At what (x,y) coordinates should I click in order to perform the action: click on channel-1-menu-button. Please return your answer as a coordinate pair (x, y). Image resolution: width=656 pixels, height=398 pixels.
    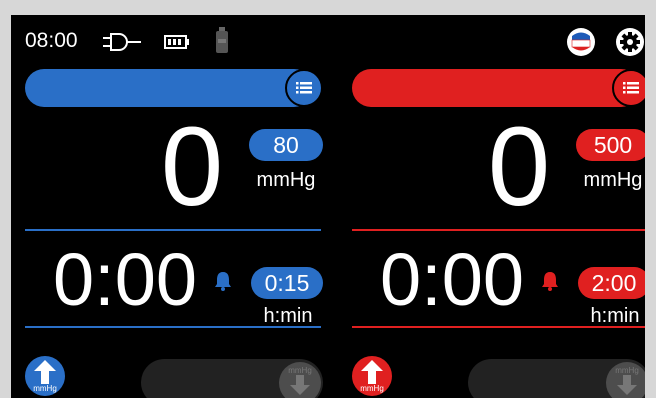
    Looking at the image, I should click on (304, 88).